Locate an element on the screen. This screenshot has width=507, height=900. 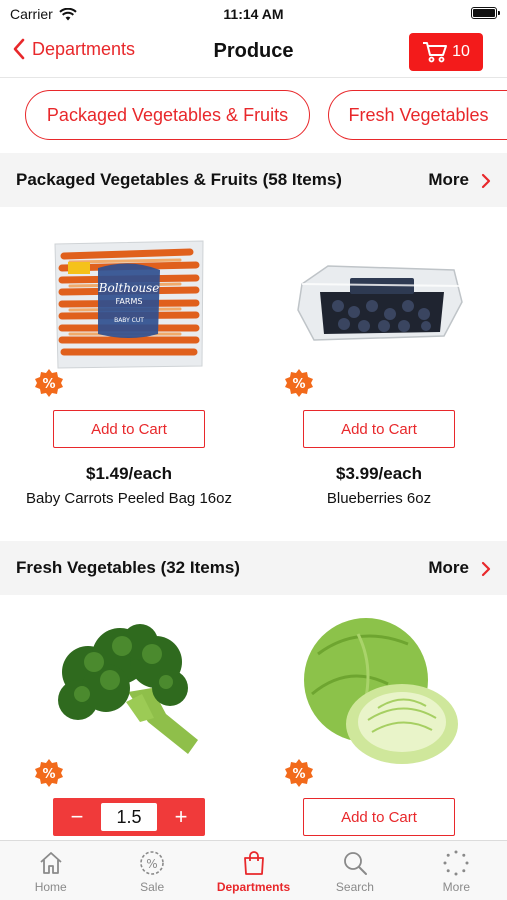
tab-home: Home is located at coordinates (50, 870).